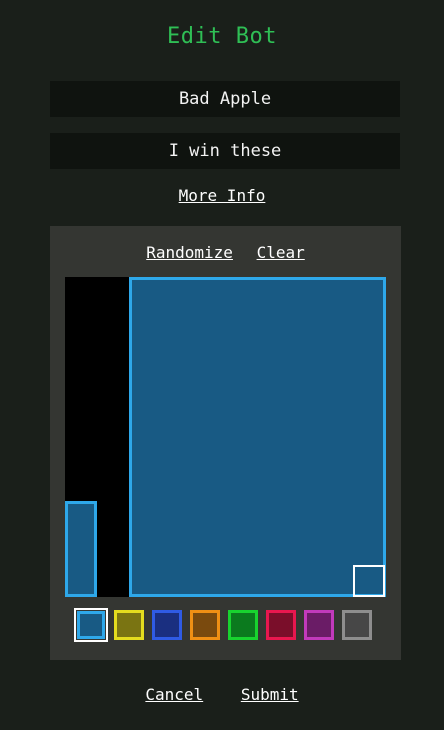 This screenshot has height=730, width=444. I want to click on swatch-green-fill, so click(243, 625).